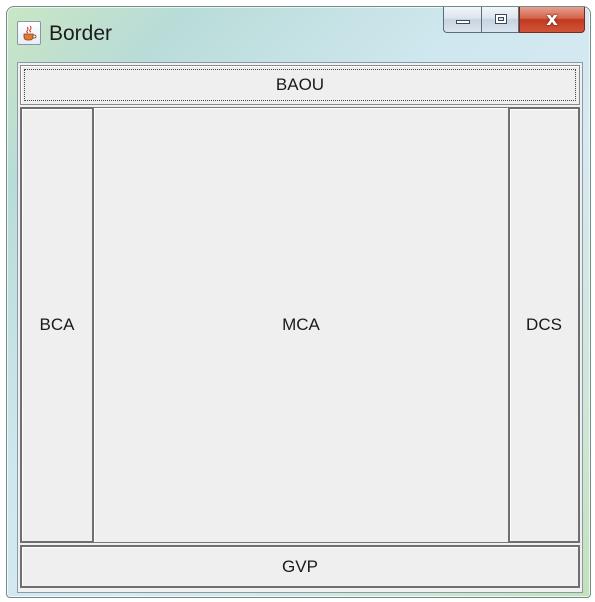 Image resolution: width=595 pixels, height=602 pixels. I want to click on minimize-button, so click(462, 20).